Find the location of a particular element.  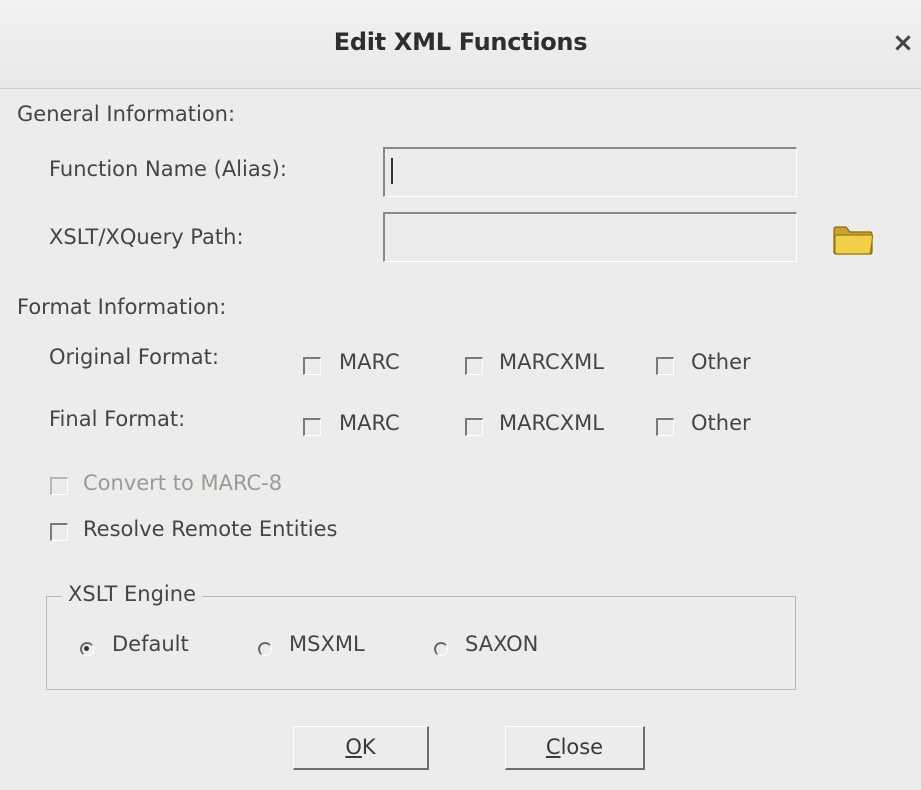

convert-marc8-label: Convert to MARC-8 is located at coordinates (183, 483).